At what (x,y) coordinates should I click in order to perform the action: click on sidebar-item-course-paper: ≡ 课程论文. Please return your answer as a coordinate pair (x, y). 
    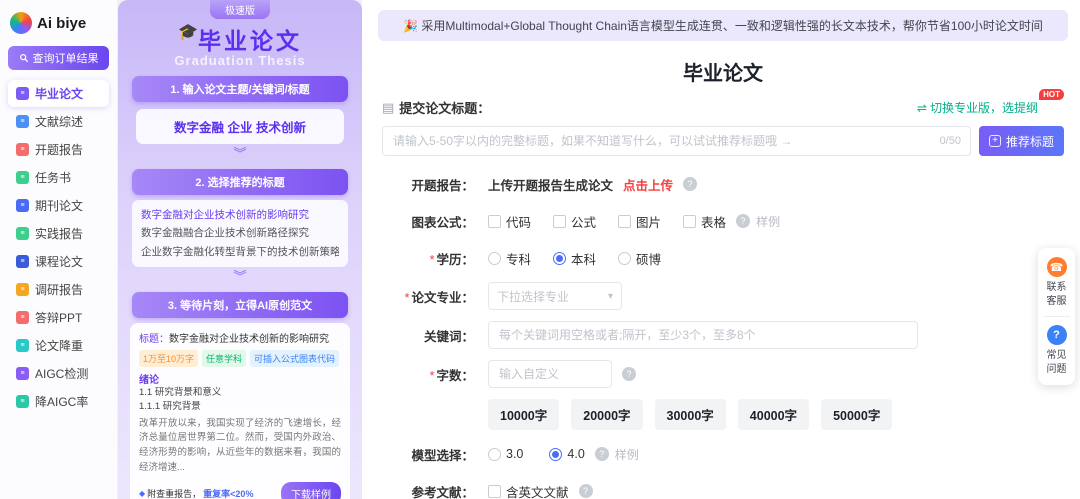
    Looking at the image, I should click on (58, 261).